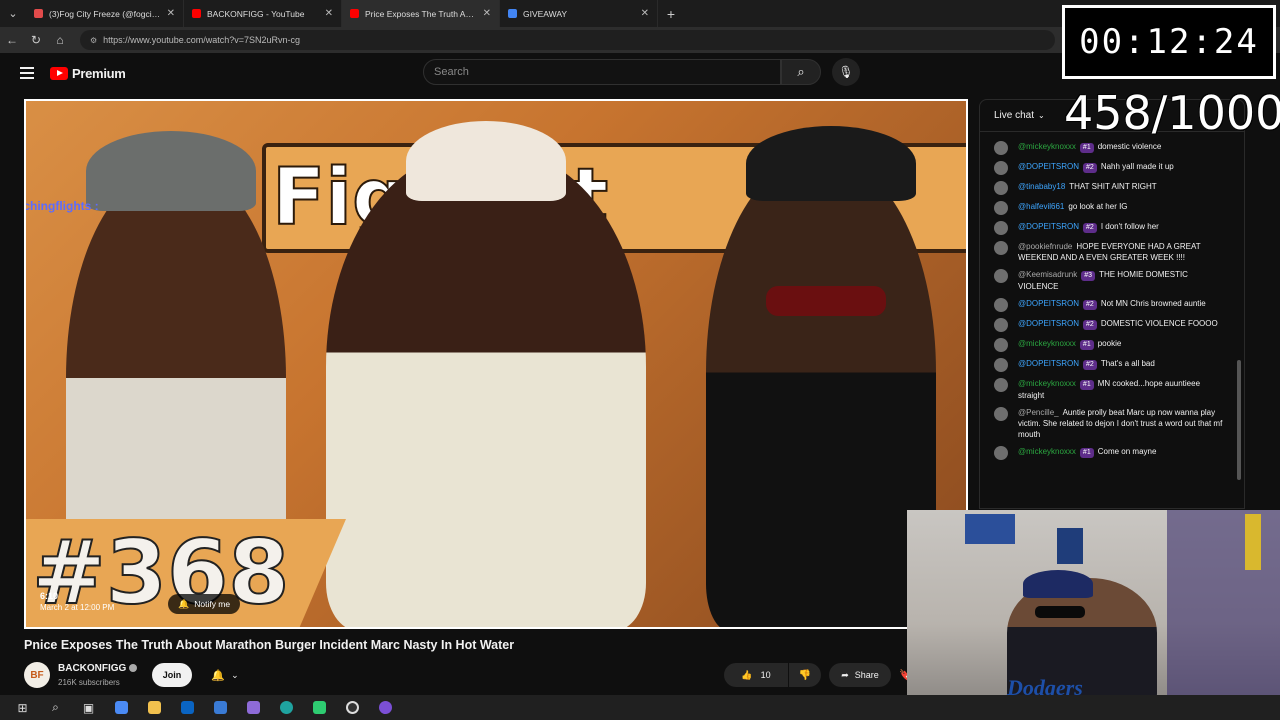 The image size is (1280, 720). Describe the element at coordinates (187, 707) in the screenshot. I see `outlook-icon` at that location.